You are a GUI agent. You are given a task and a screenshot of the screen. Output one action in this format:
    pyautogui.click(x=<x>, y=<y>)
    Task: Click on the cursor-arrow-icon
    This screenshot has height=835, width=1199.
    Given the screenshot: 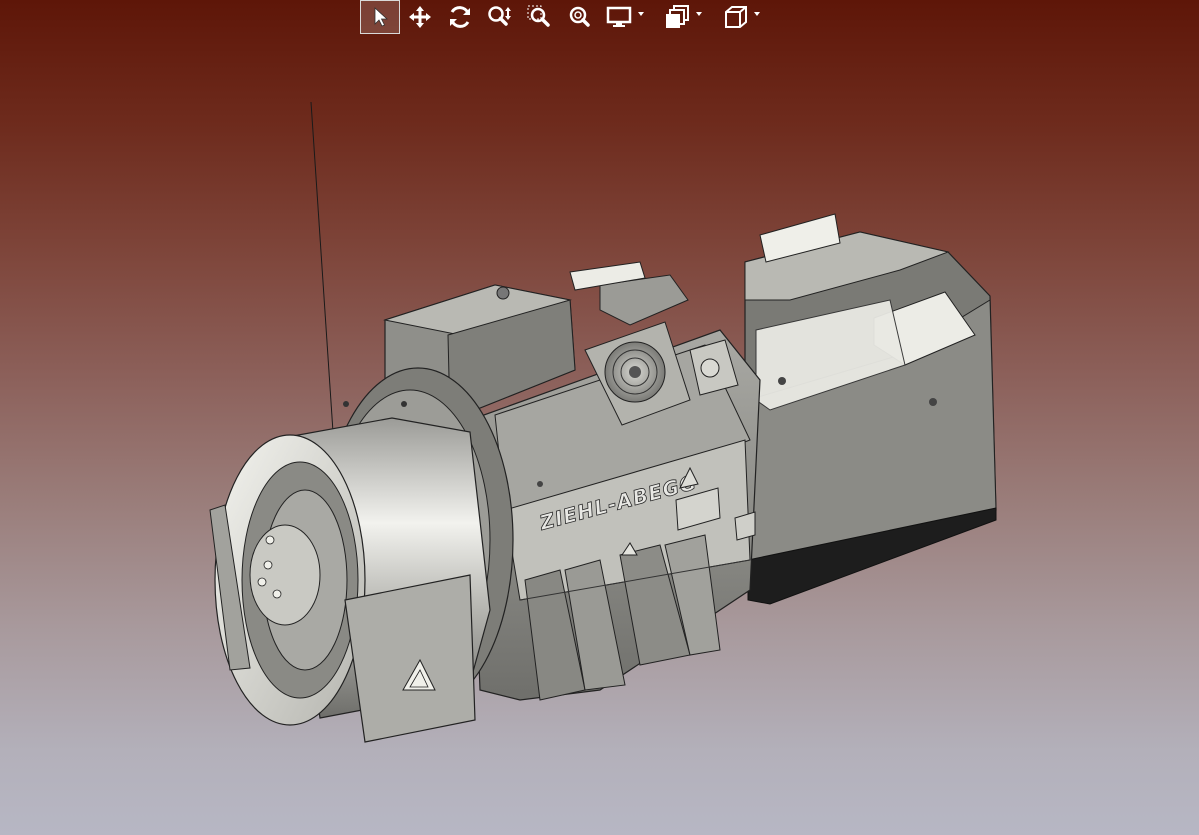 What is the action you would take?
    pyautogui.click(x=381, y=17)
    